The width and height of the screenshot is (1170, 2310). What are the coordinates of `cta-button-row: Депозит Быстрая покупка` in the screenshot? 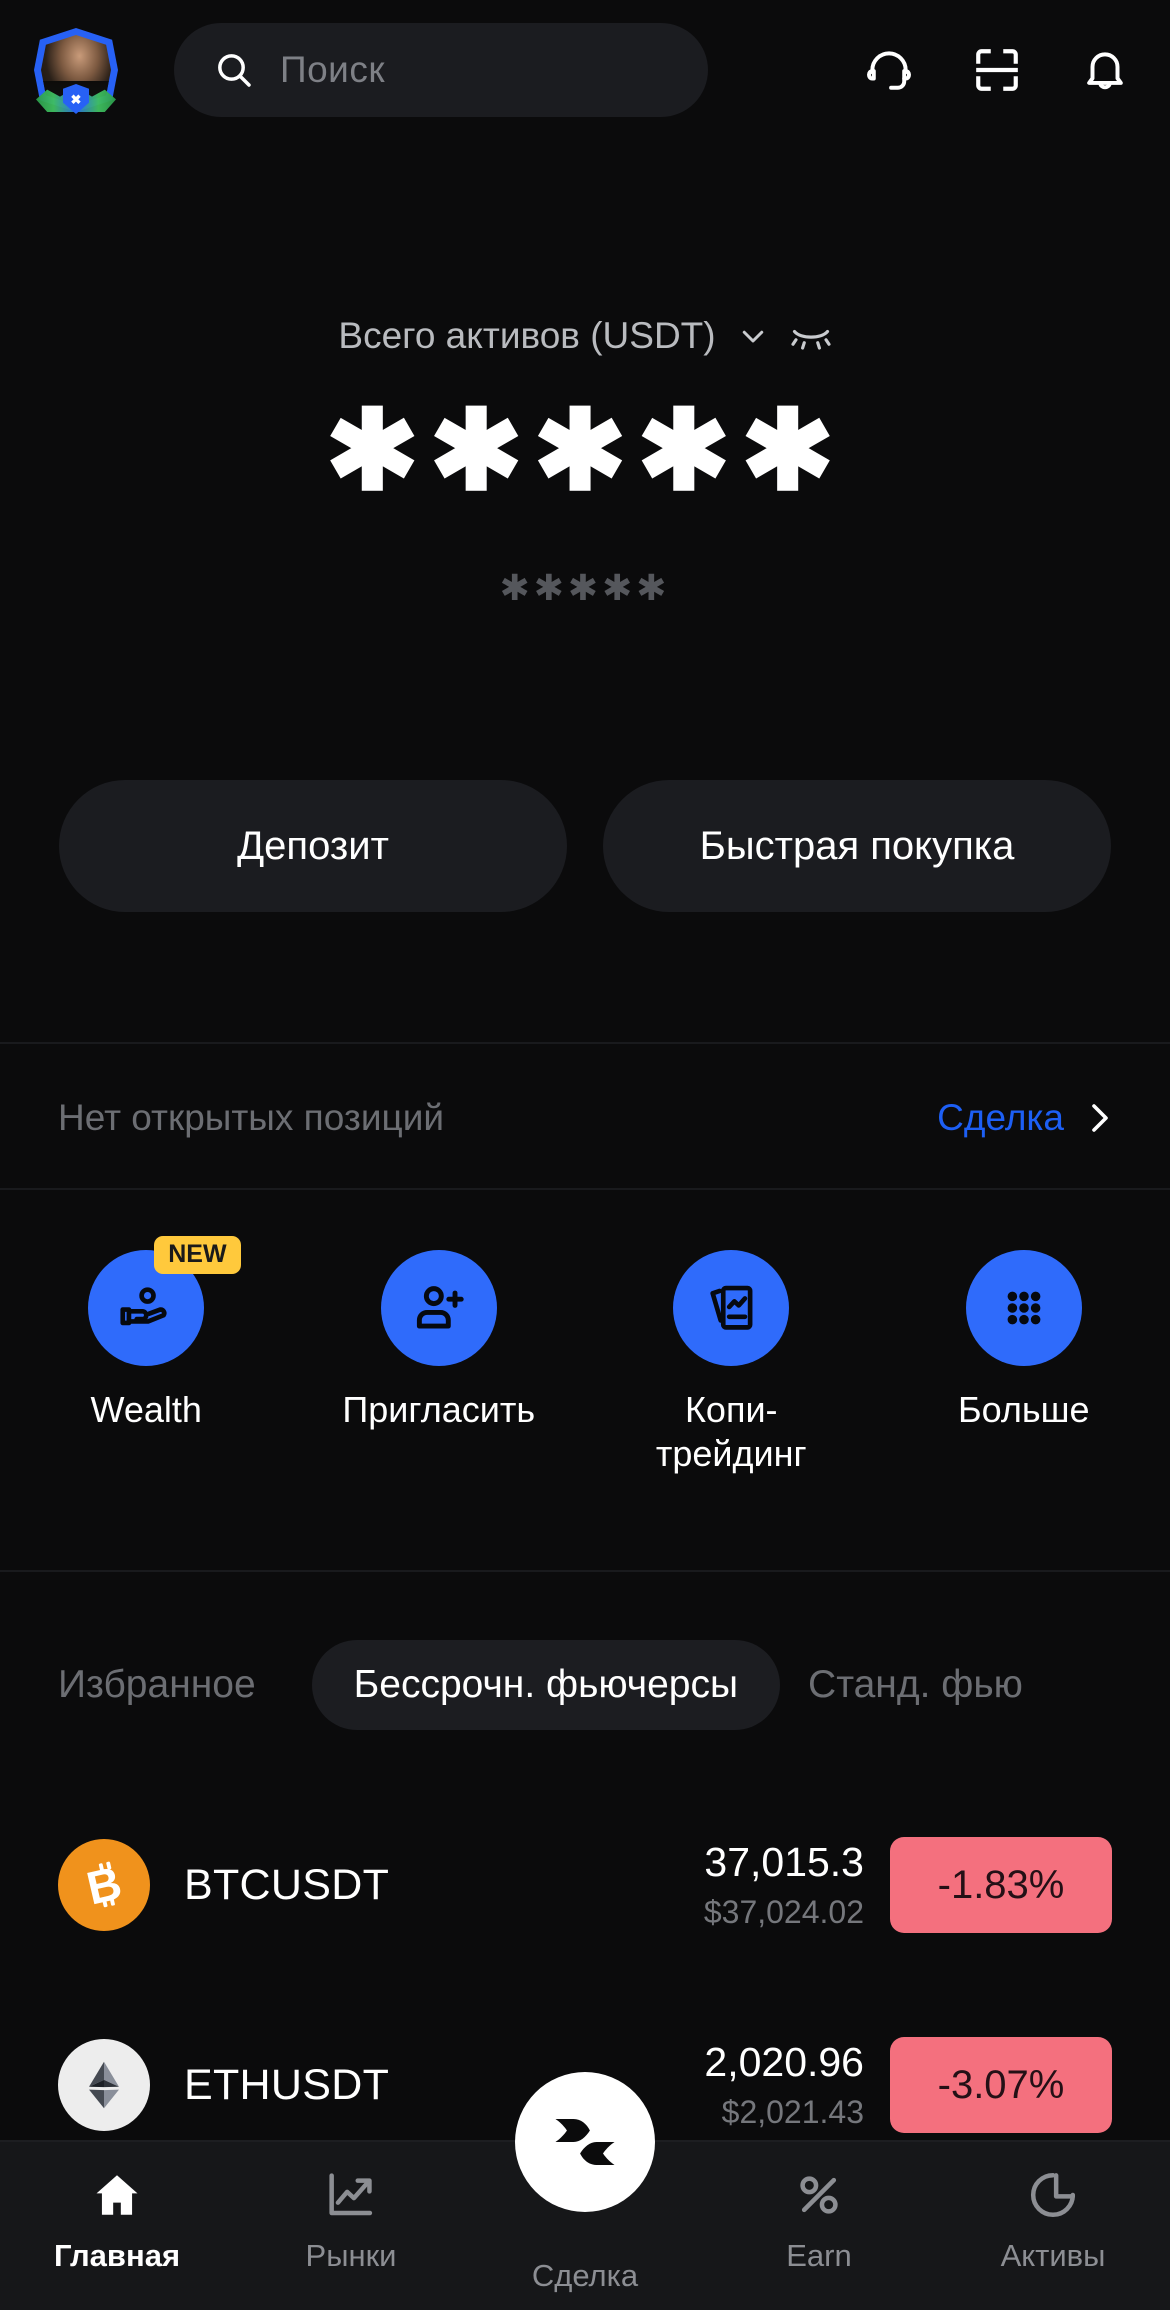 It's located at (585, 846).